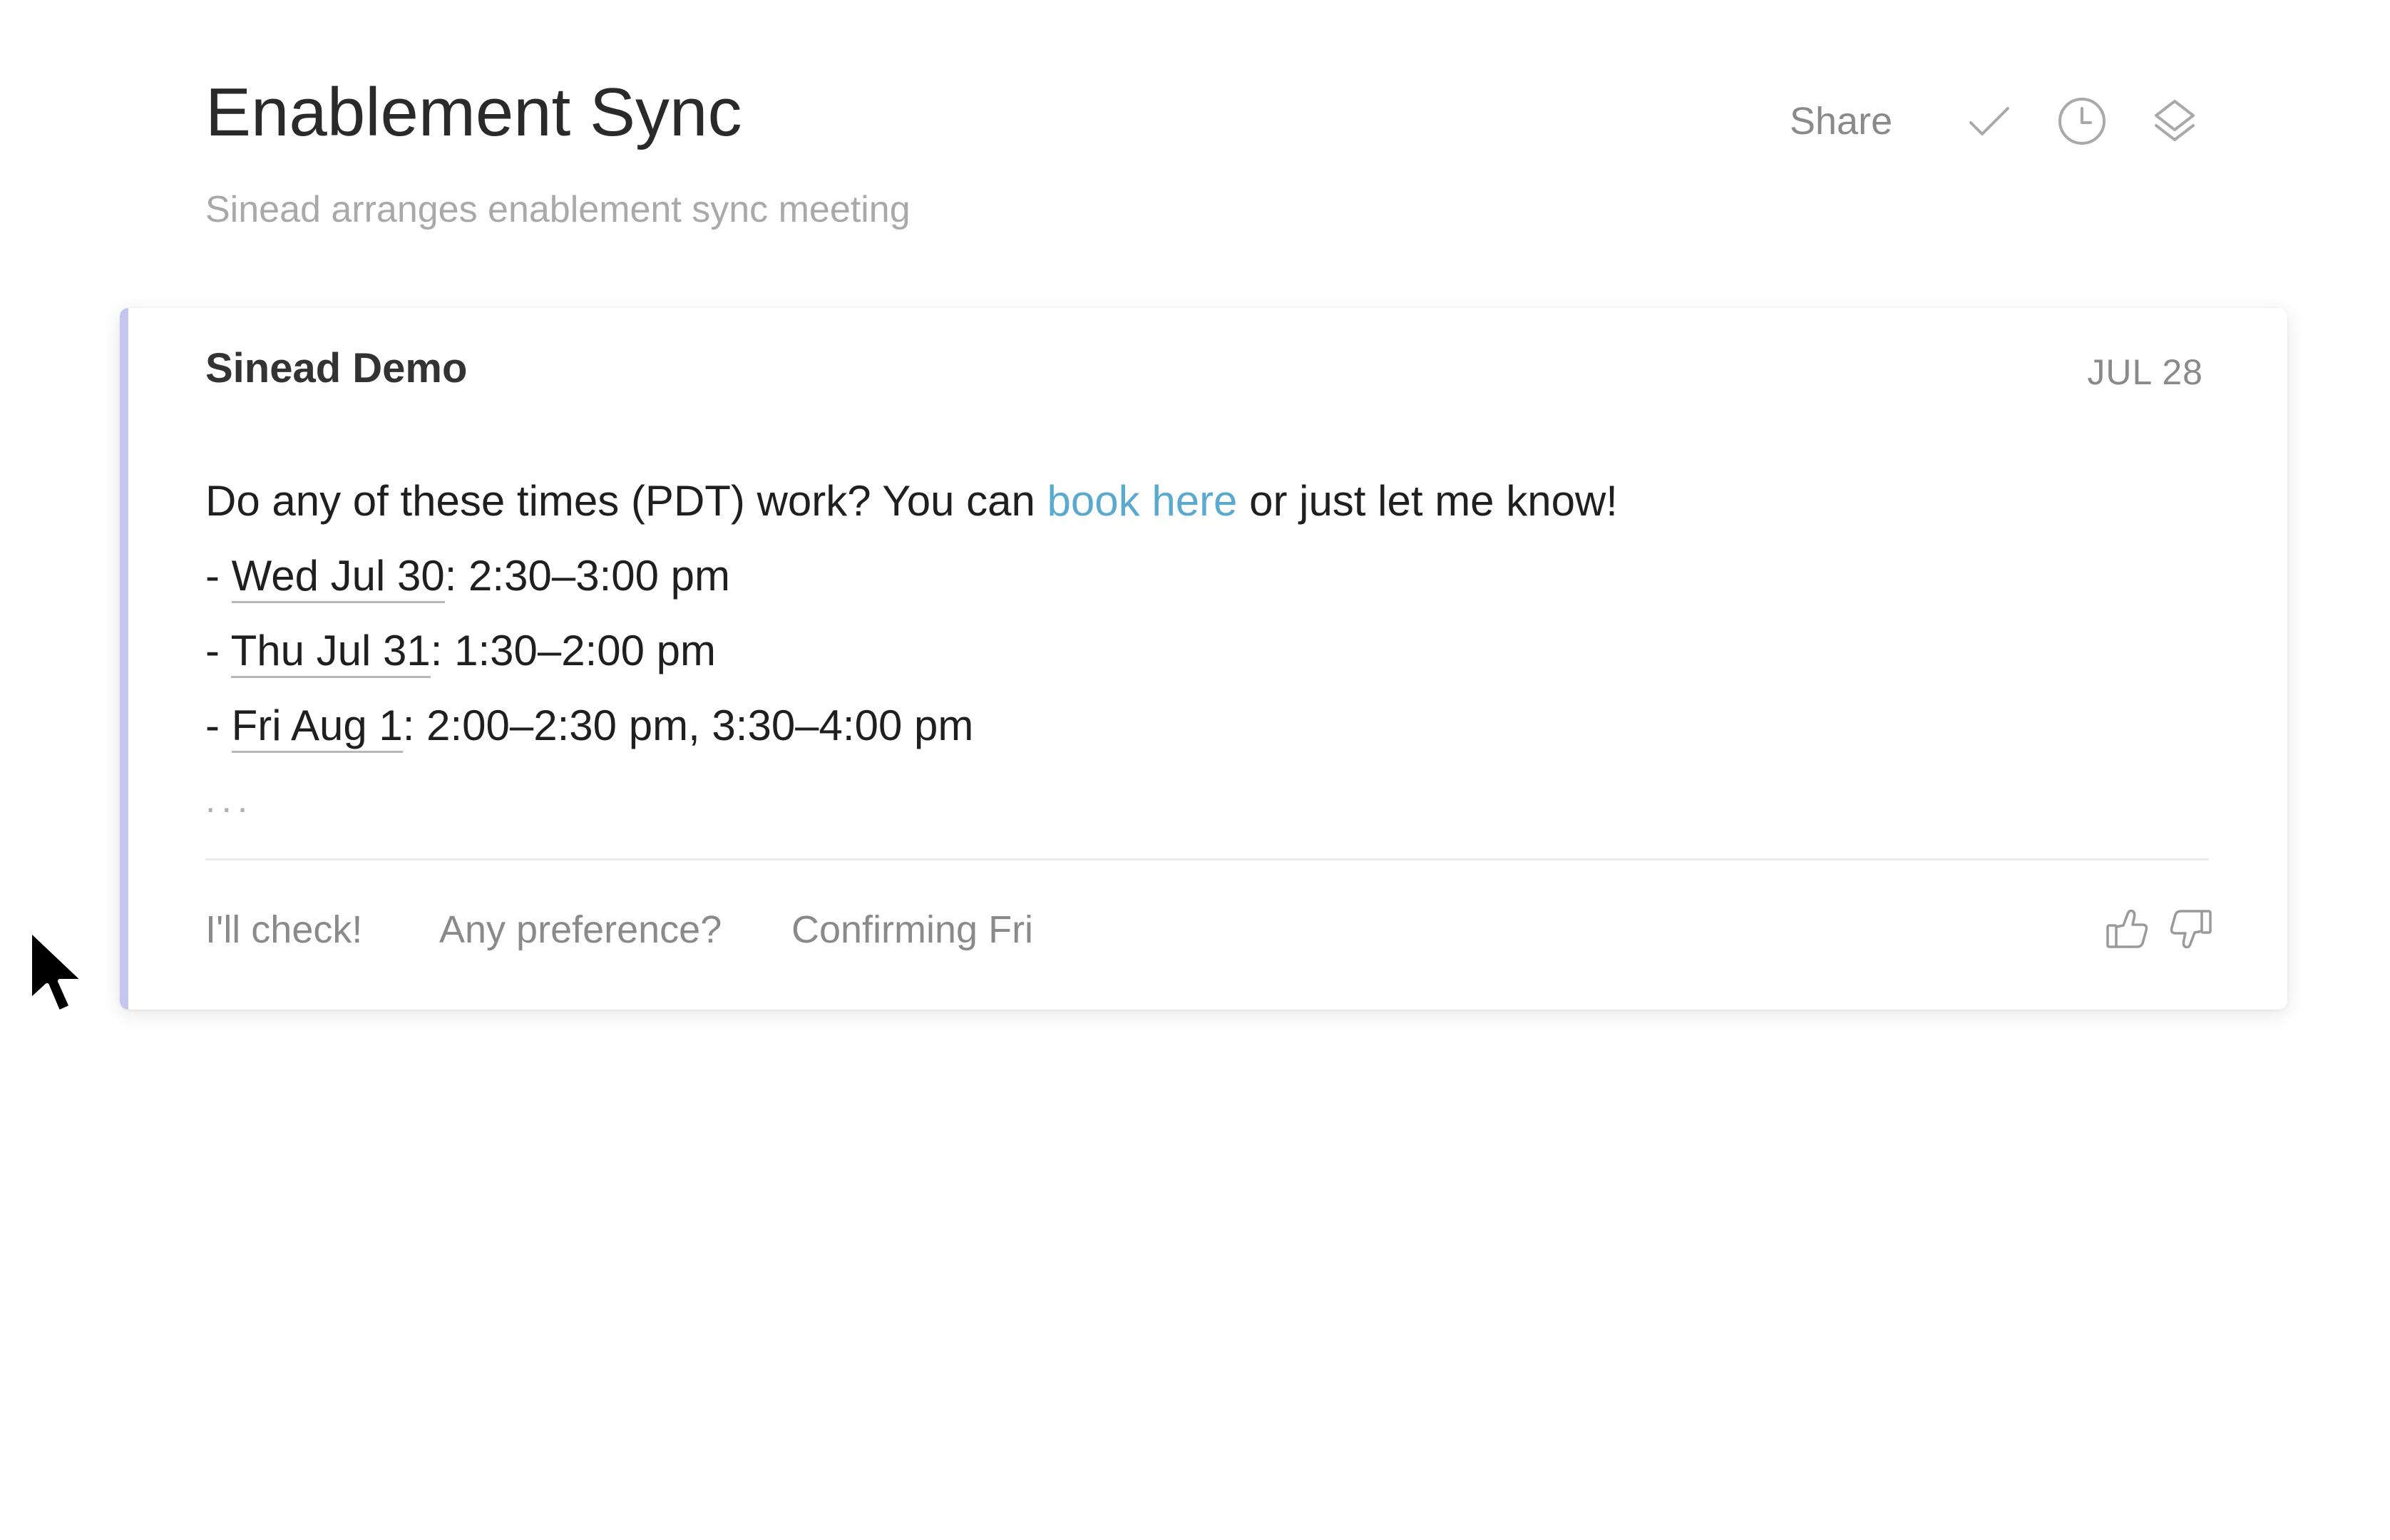  What do you see at coordinates (587, 576) in the screenshot?
I see `slot-times: : 2:30–3:00 pm` at bounding box center [587, 576].